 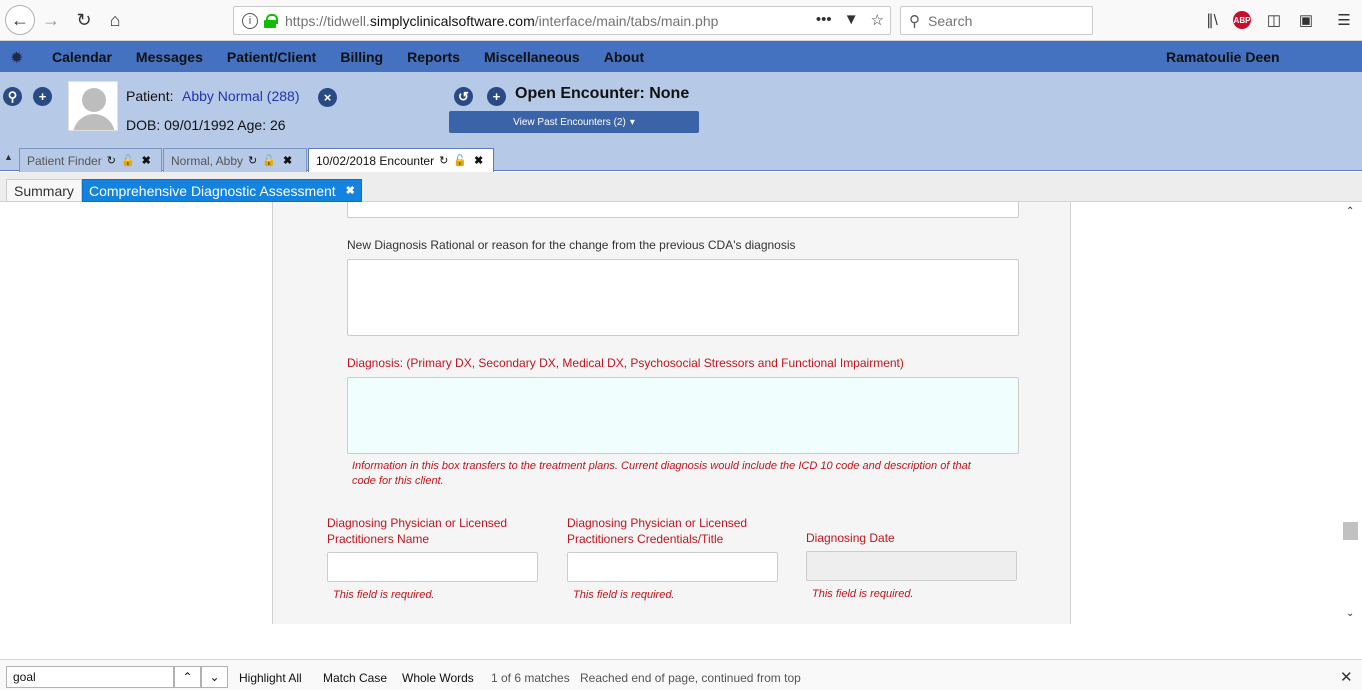 What do you see at coordinates (90, 160) in the screenshot?
I see `tab-patient-finder: Patient Finder ↻ 🔓 ✖` at bounding box center [90, 160].